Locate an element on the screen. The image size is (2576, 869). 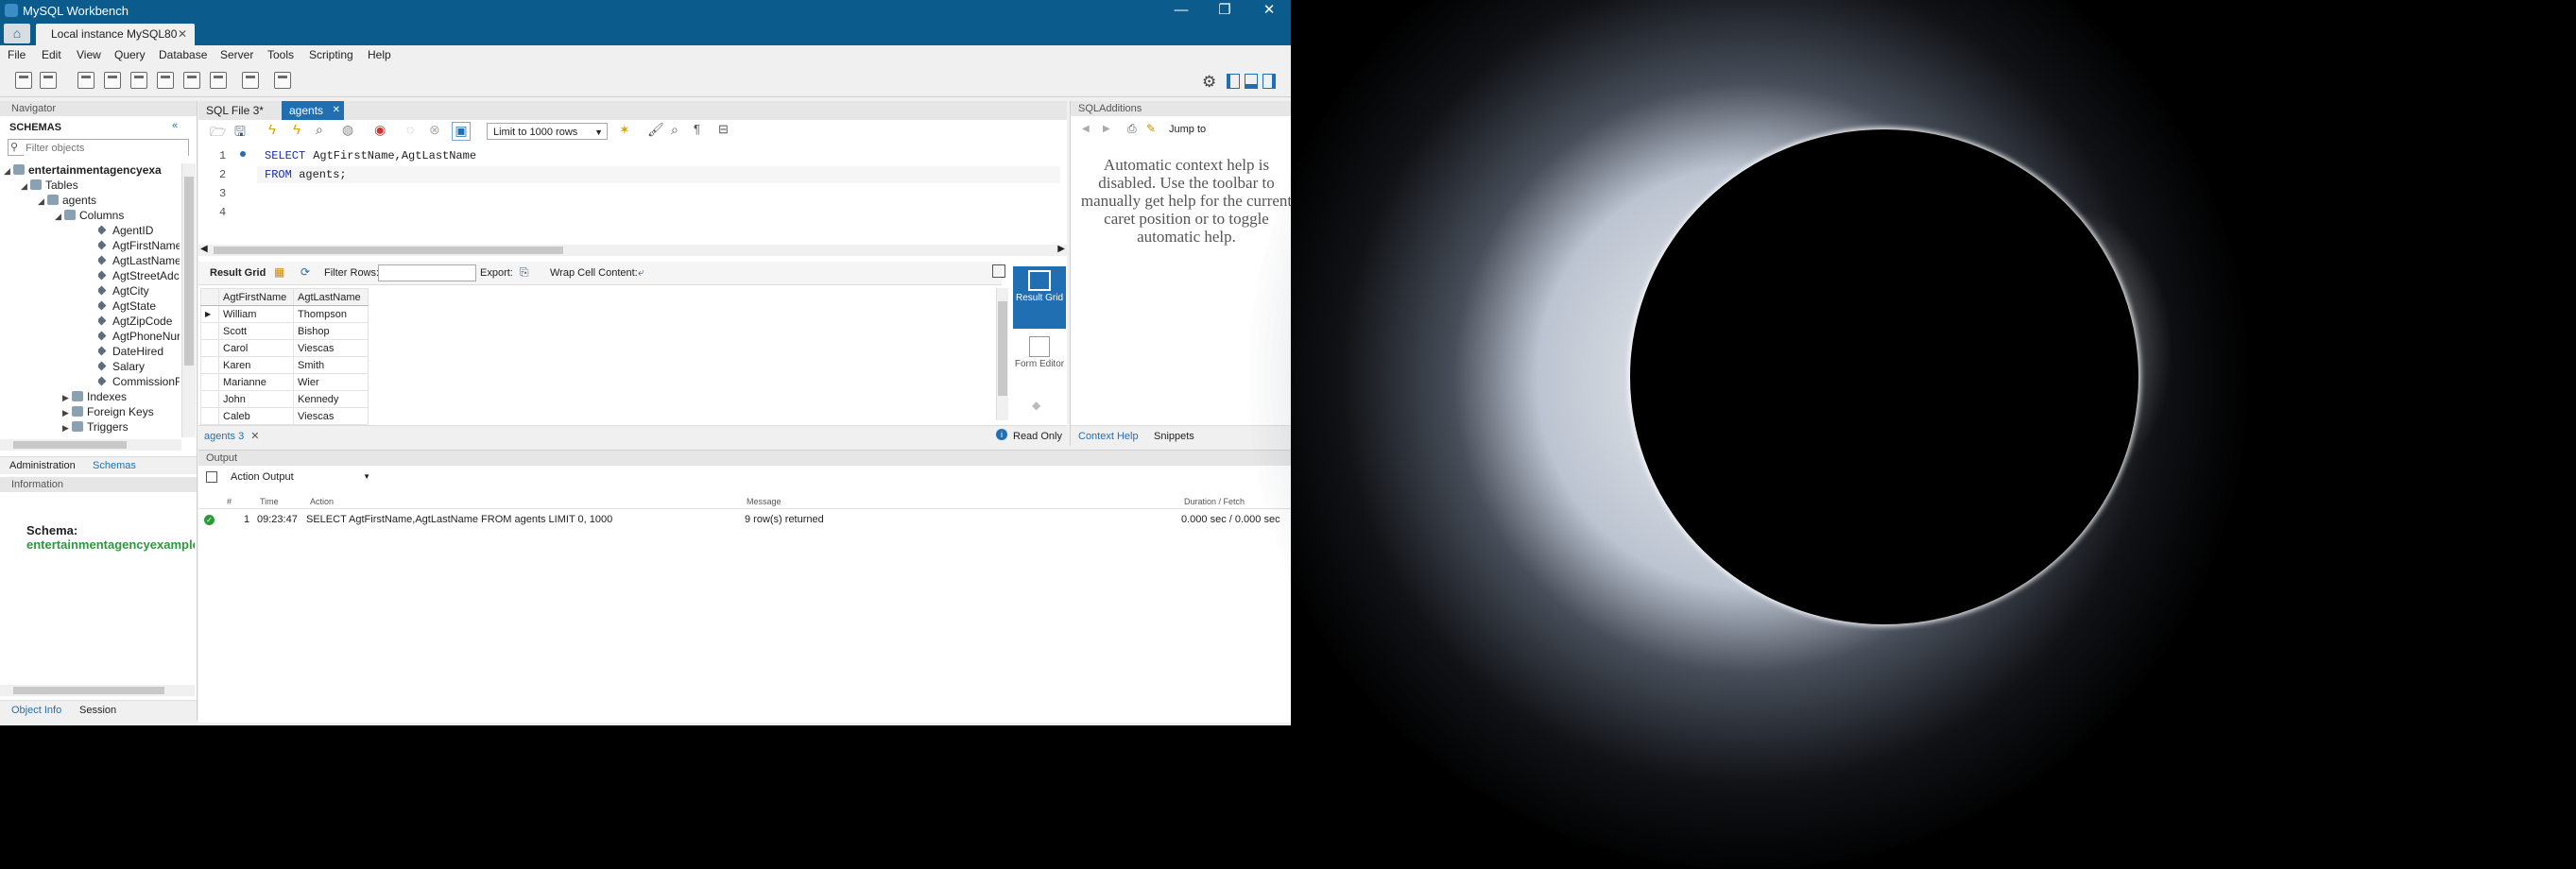
close-button: ✕ is located at coordinates (1269, 11).